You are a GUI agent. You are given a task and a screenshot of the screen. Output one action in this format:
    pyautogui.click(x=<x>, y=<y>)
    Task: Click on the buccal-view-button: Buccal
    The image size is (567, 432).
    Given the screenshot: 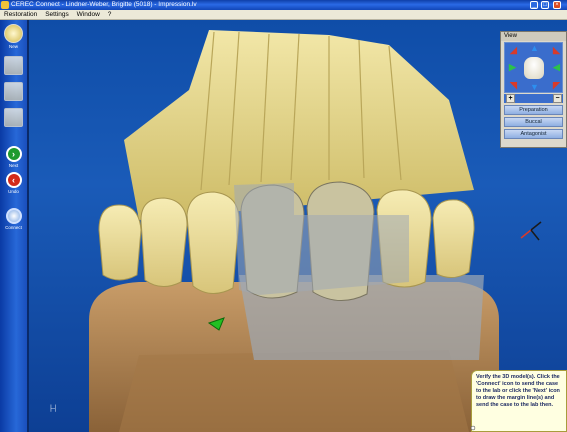 What is the action you would take?
    pyautogui.click(x=533, y=122)
    